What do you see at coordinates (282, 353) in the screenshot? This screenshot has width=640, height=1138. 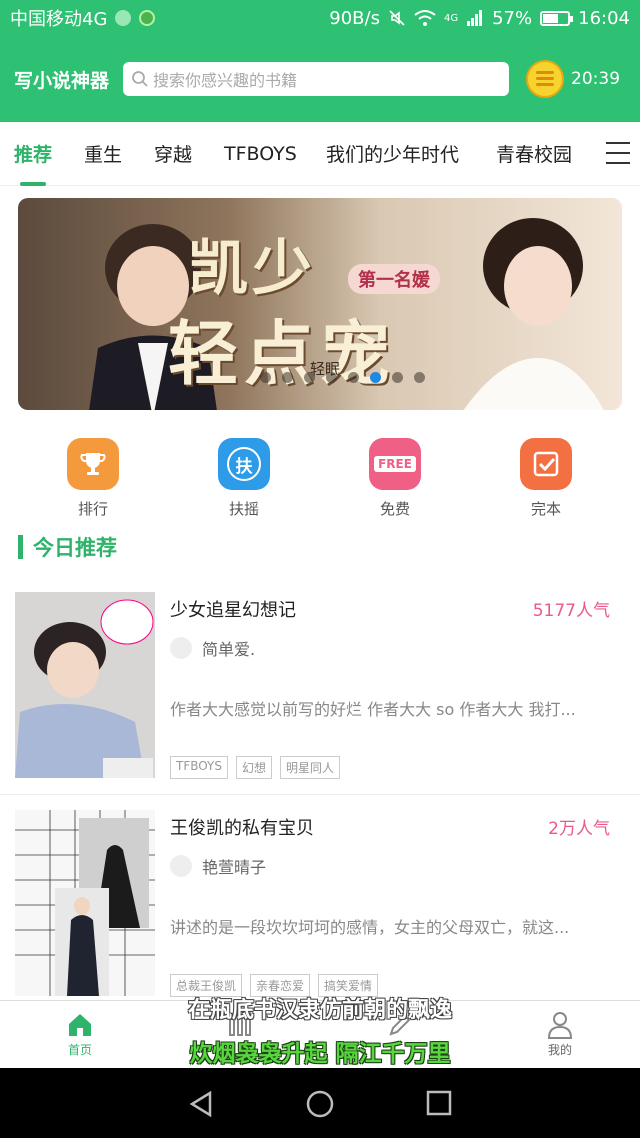 I see `banner-title-line2: 轻点宠` at bounding box center [282, 353].